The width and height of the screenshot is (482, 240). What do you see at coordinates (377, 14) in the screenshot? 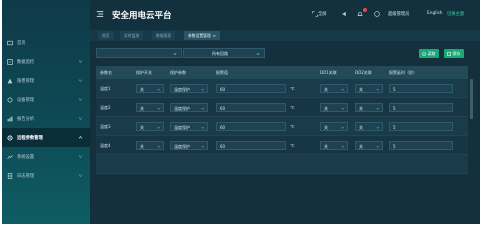
I see `help-button` at bounding box center [377, 14].